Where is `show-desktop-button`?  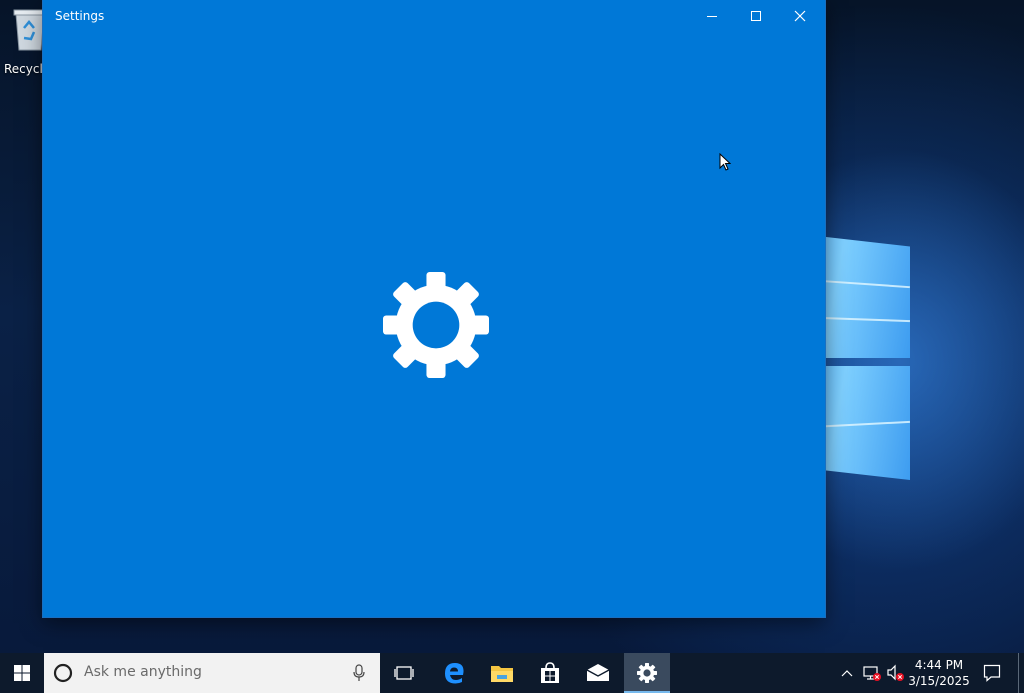
show-desktop-button is located at coordinates (1018, 673).